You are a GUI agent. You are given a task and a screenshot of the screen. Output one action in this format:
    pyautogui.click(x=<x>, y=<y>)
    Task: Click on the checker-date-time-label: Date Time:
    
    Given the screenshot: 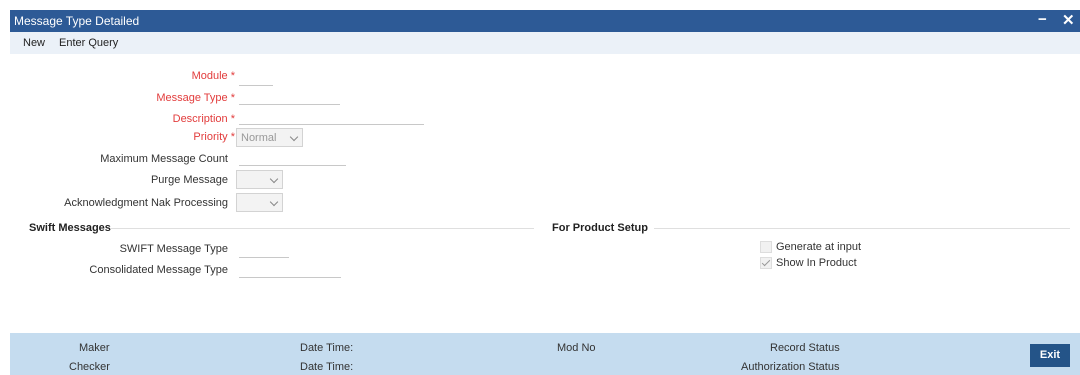 What is the action you would take?
    pyautogui.click(x=327, y=367)
    